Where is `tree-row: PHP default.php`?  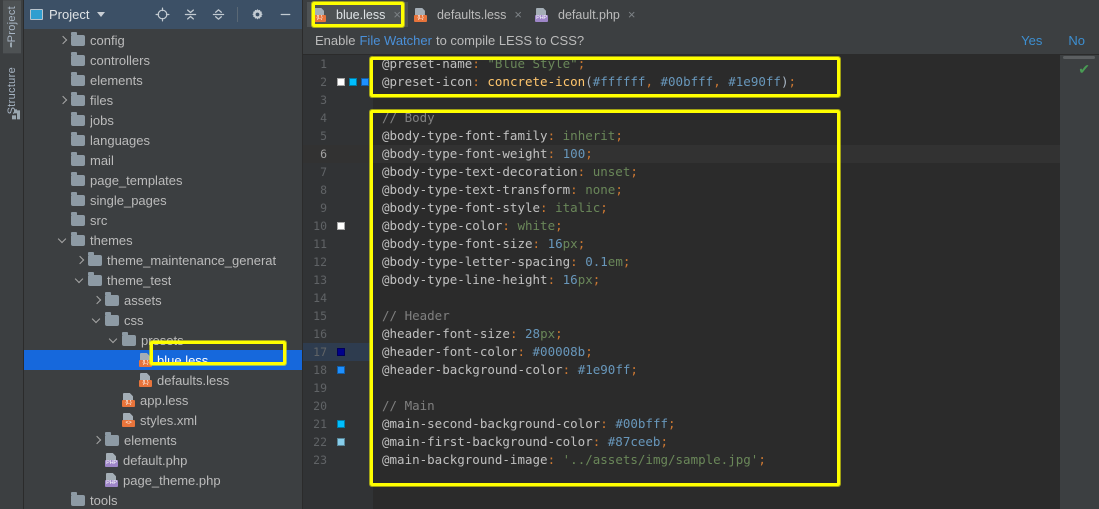
tree-row: PHP default.php is located at coordinates (163, 460).